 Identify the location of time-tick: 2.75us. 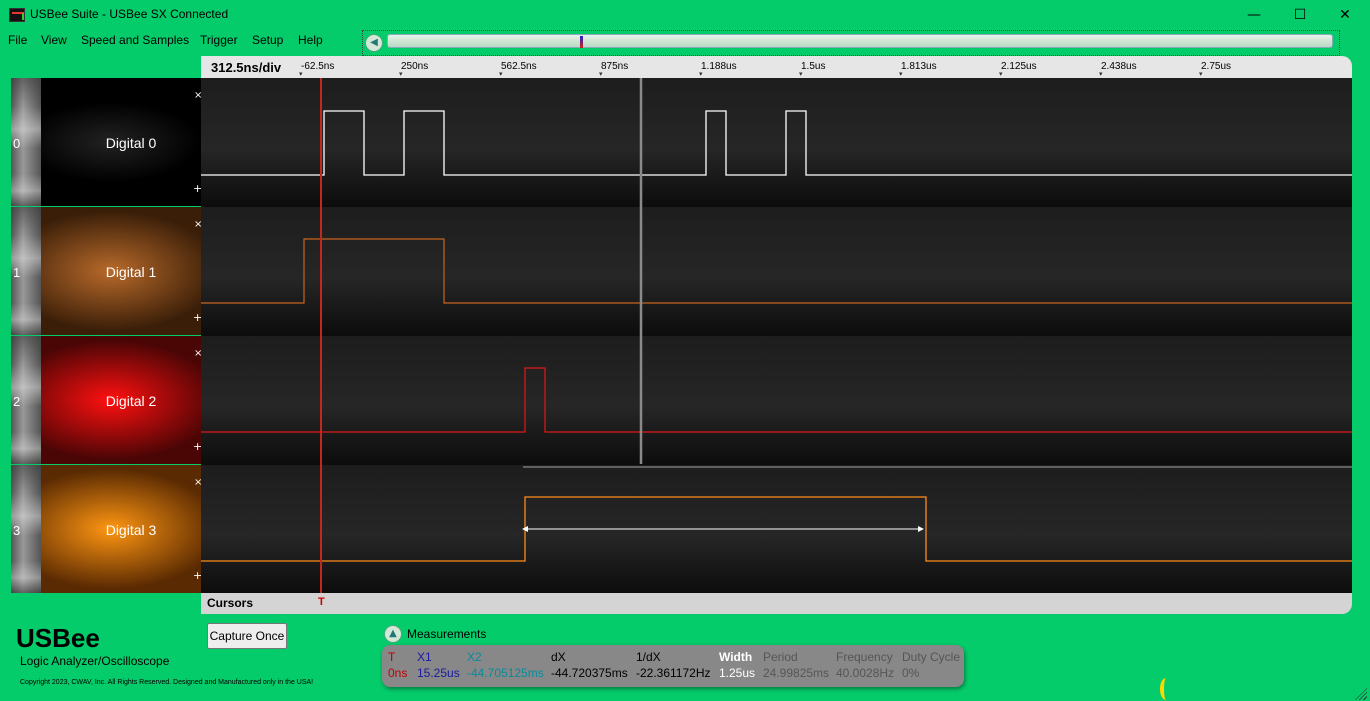
(1215, 69).